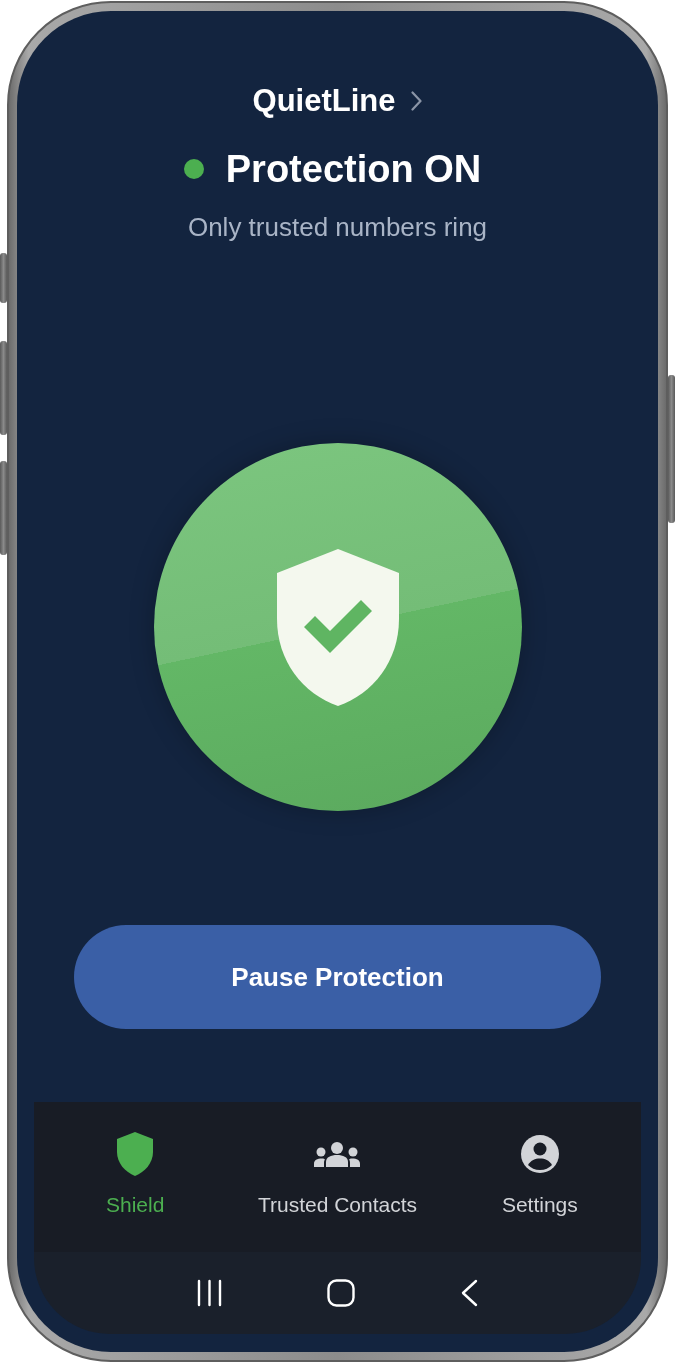 This screenshot has height=1363, width=675. I want to click on status-subtitle: Only trusted numbers ring, so click(337, 227).